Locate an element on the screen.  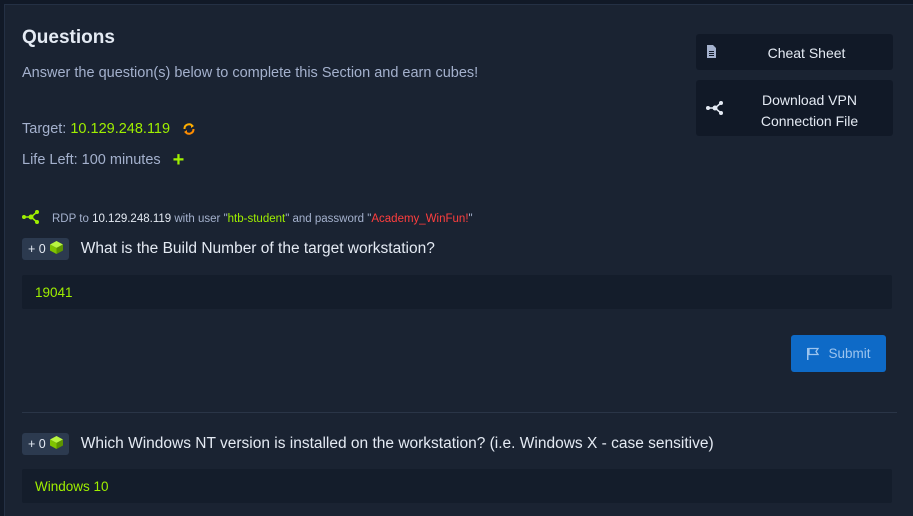
refresh-icon is located at coordinates (189, 129).